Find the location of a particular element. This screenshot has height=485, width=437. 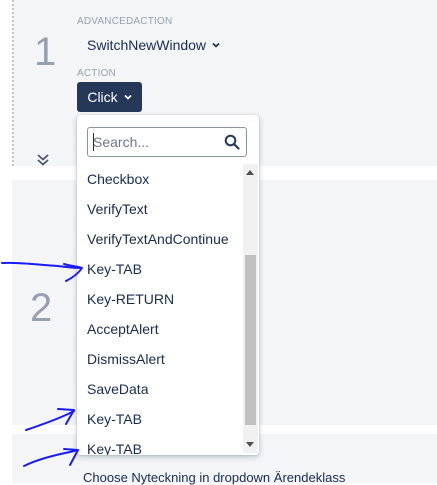

search-field is located at coordinates (167, 142).